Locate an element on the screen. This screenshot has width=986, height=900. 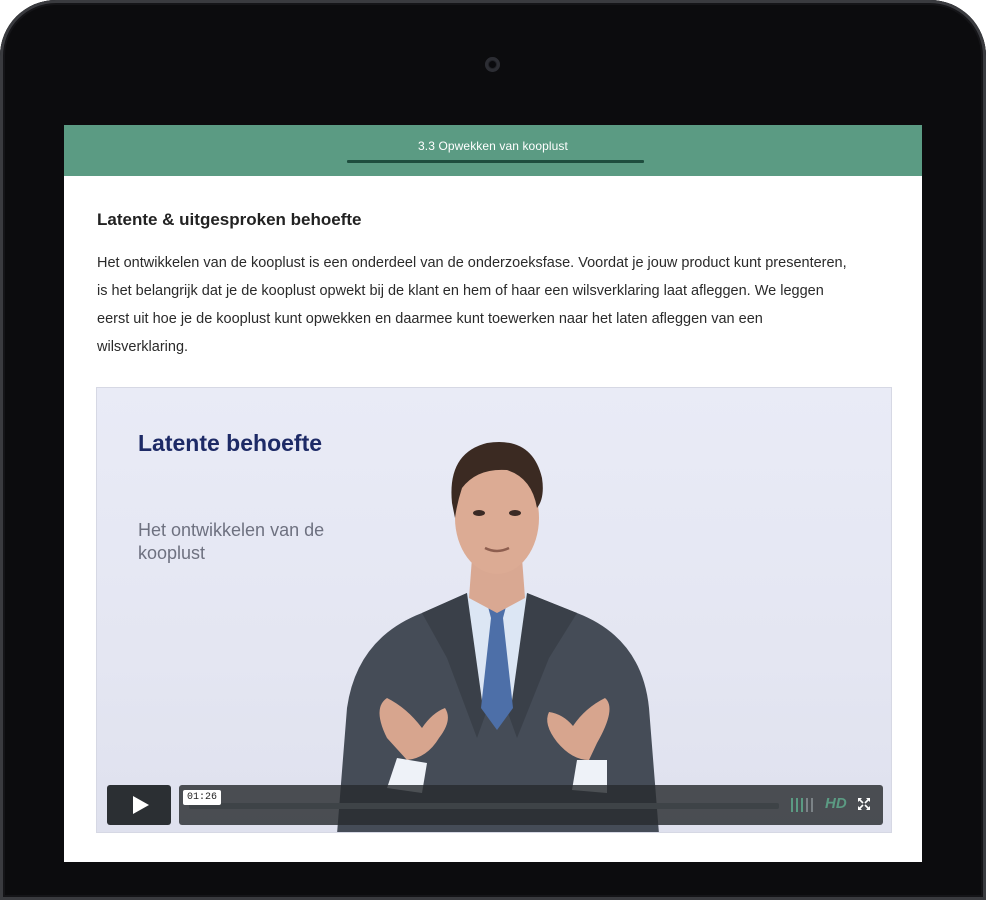
play-icon is located at coordinates (141, 805).